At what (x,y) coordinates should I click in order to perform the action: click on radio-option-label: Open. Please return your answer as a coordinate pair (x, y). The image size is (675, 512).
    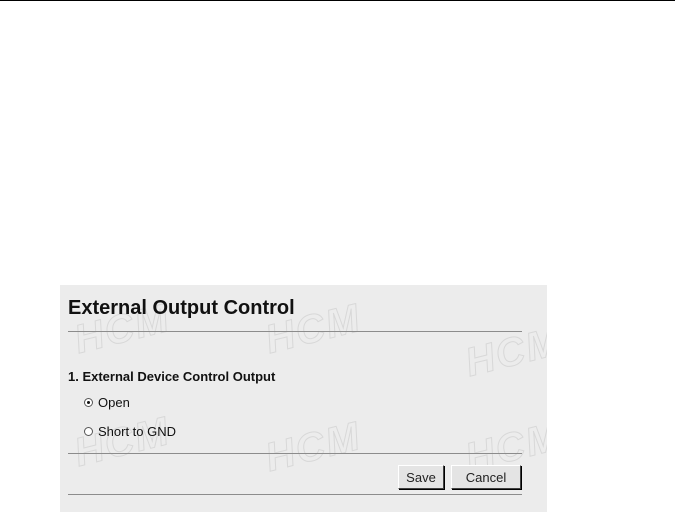
    Looking at the image, I should click on (114, 402).